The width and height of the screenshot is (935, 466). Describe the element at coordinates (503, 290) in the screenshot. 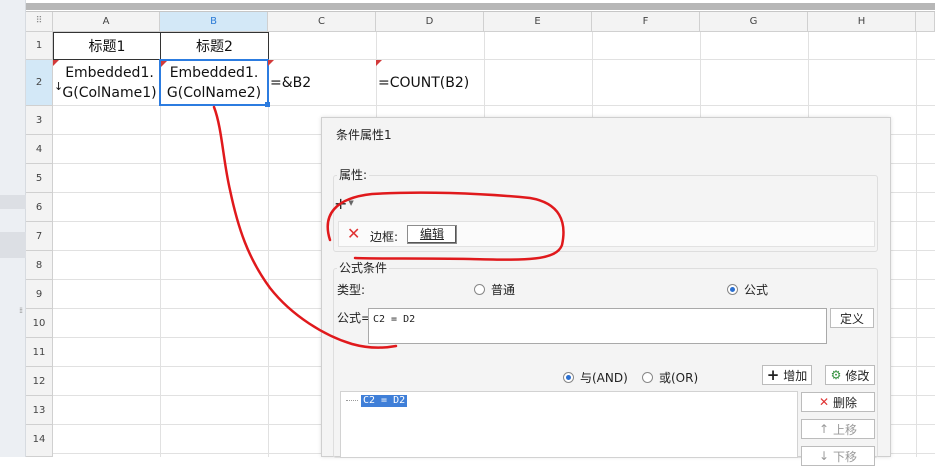

I see `type-normal-label: 普通` at that location.